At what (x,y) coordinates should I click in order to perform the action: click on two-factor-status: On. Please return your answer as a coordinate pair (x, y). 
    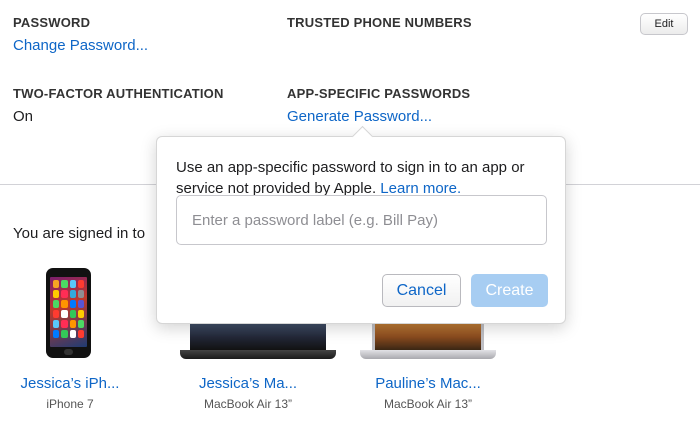
    Looking at the image, I should click on (23, 116).